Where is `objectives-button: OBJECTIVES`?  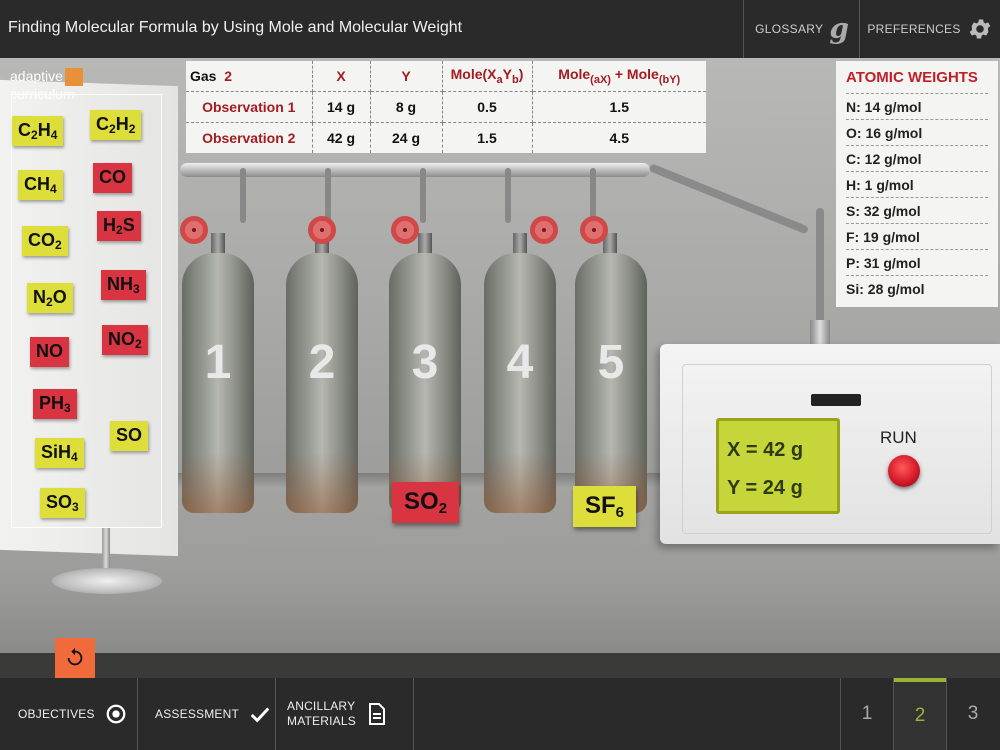 objectives-button: OBJECTIVES is located at coordinates (68, 714).